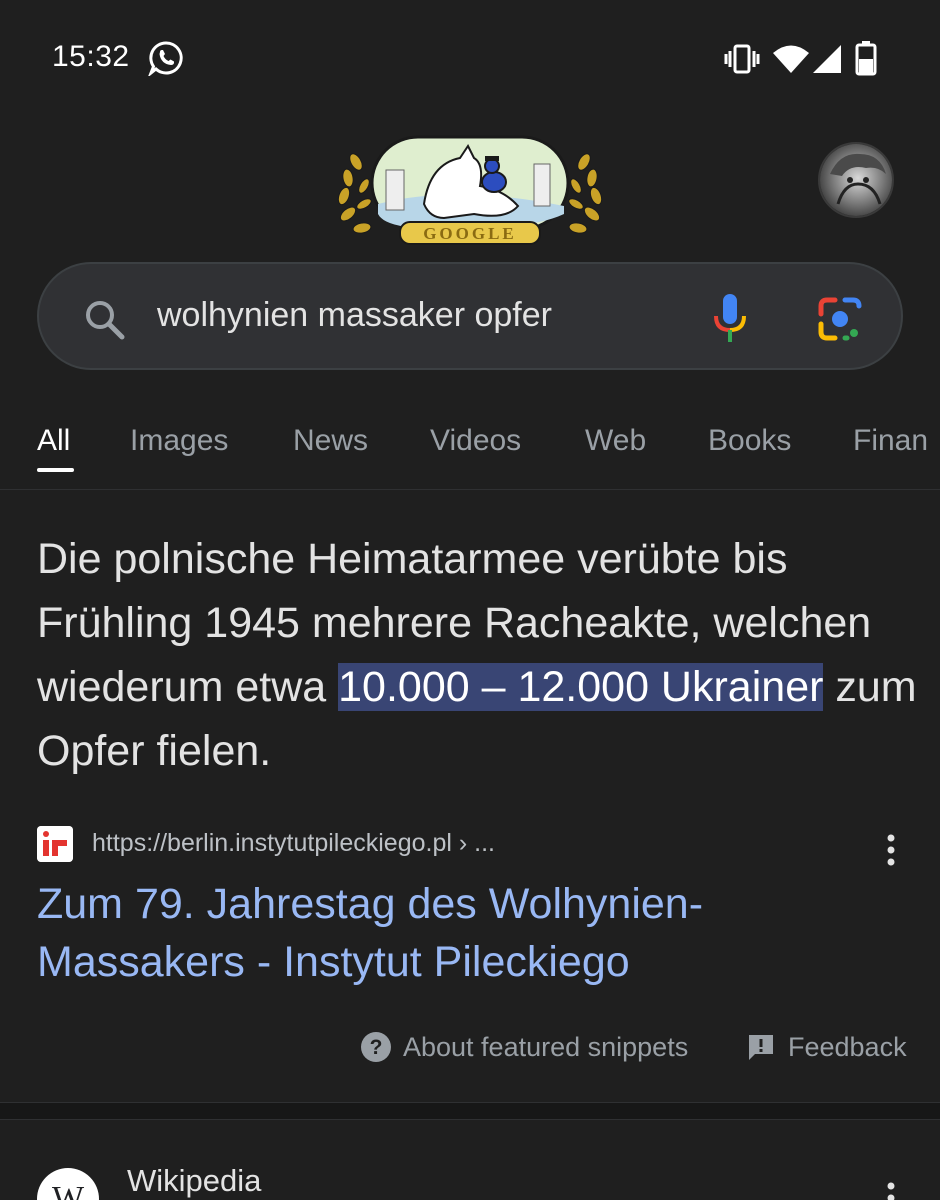 The height and width of the screenshot is (1200, 940). I want to click on google-doodle: GOOGLE, so click(470, 191).